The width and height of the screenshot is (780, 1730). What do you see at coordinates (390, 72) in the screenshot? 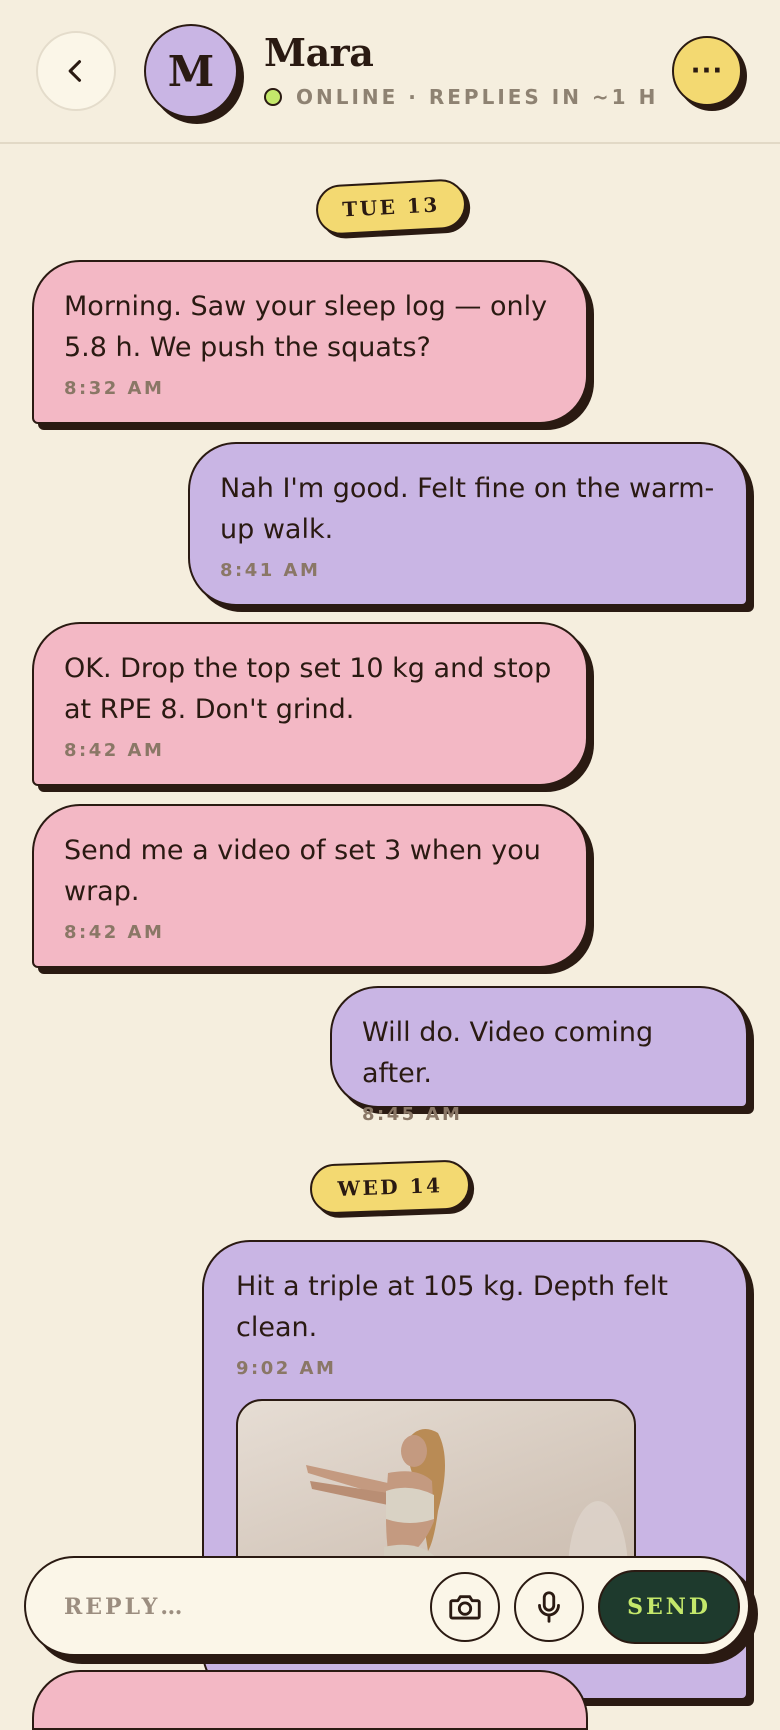
I see `chat-header: M Mara ONLINE · REPLIES IN ~1 H ···` at bounding box center [390, 72].